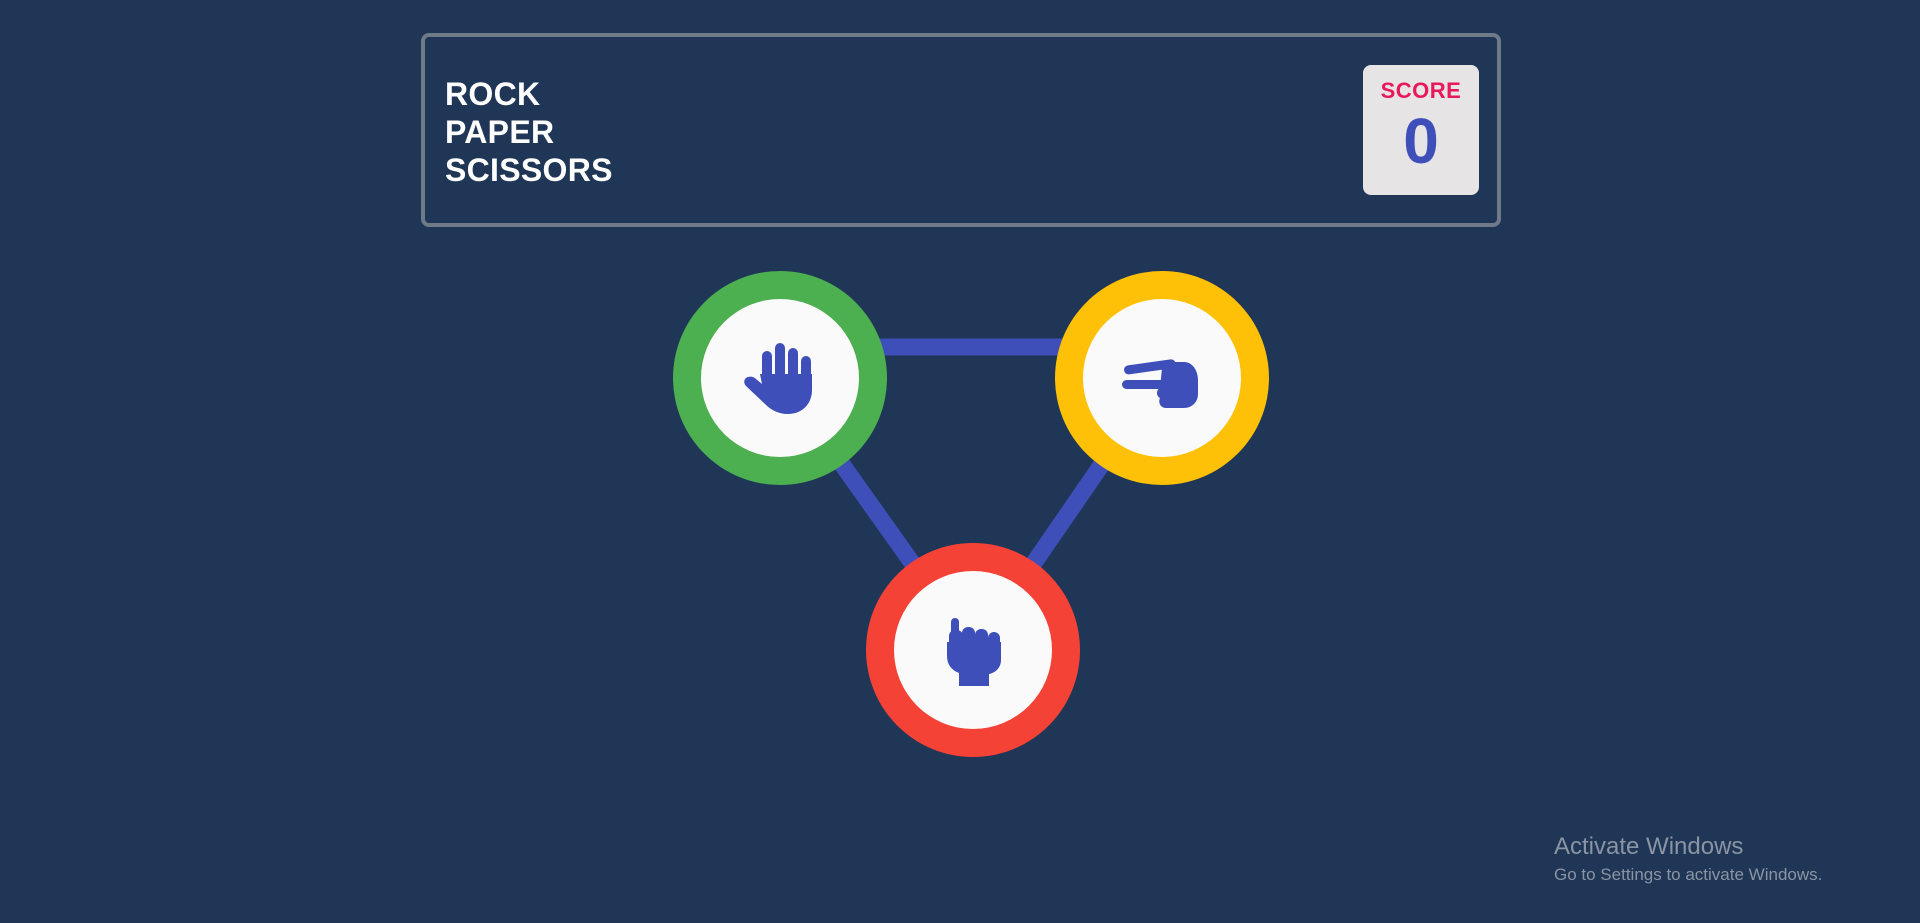 This screenshot has width=1920, height=923. I want to click on scissors-button, so click(1162, 378).